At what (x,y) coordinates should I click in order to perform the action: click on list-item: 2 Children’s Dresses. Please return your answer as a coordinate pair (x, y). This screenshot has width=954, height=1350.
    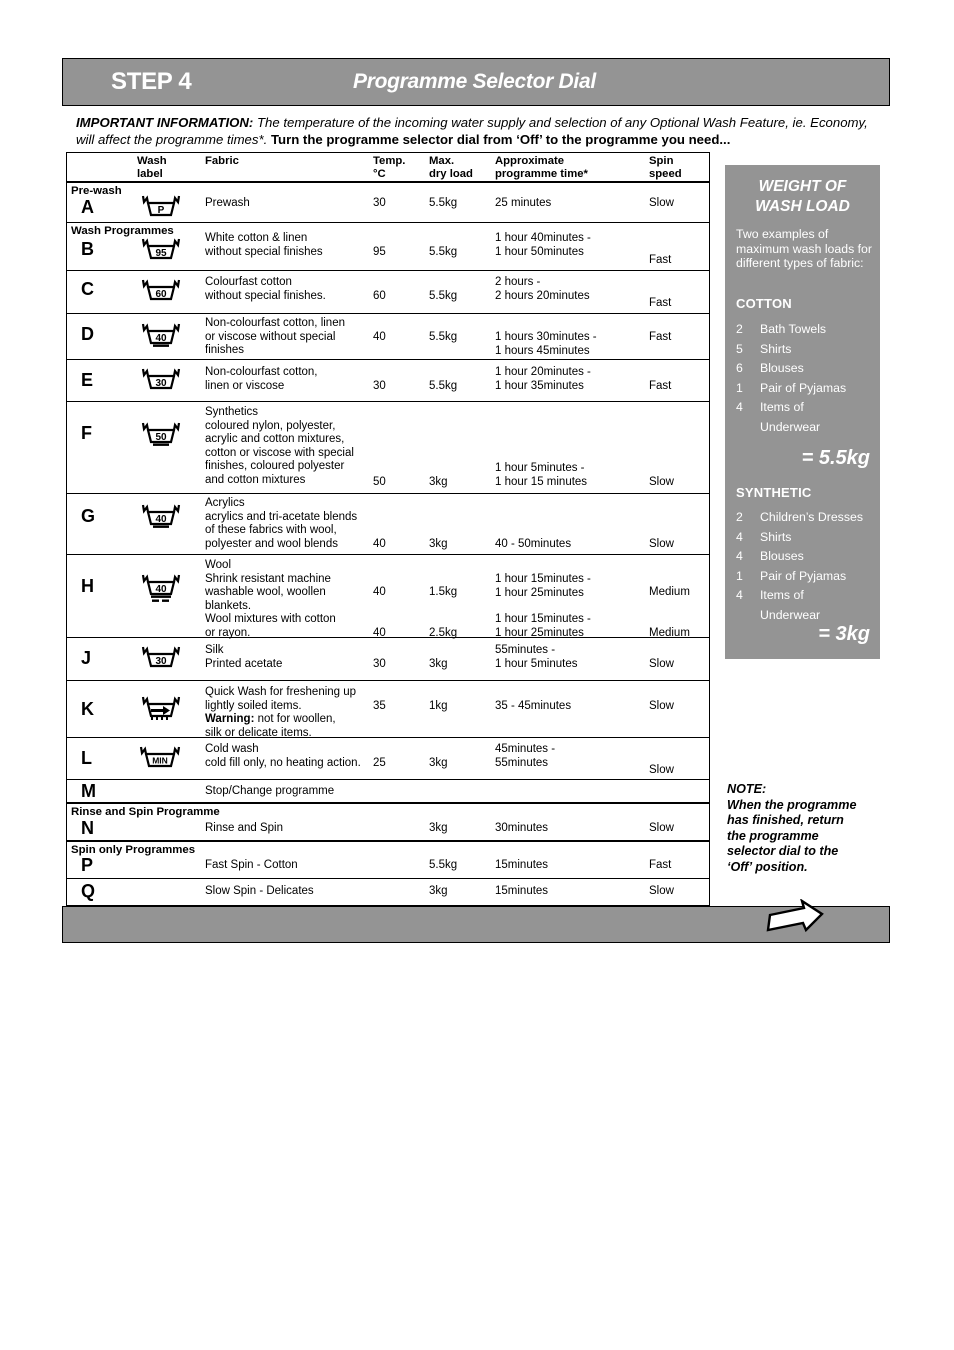
    Looking at the image, I should click on (808, 518).